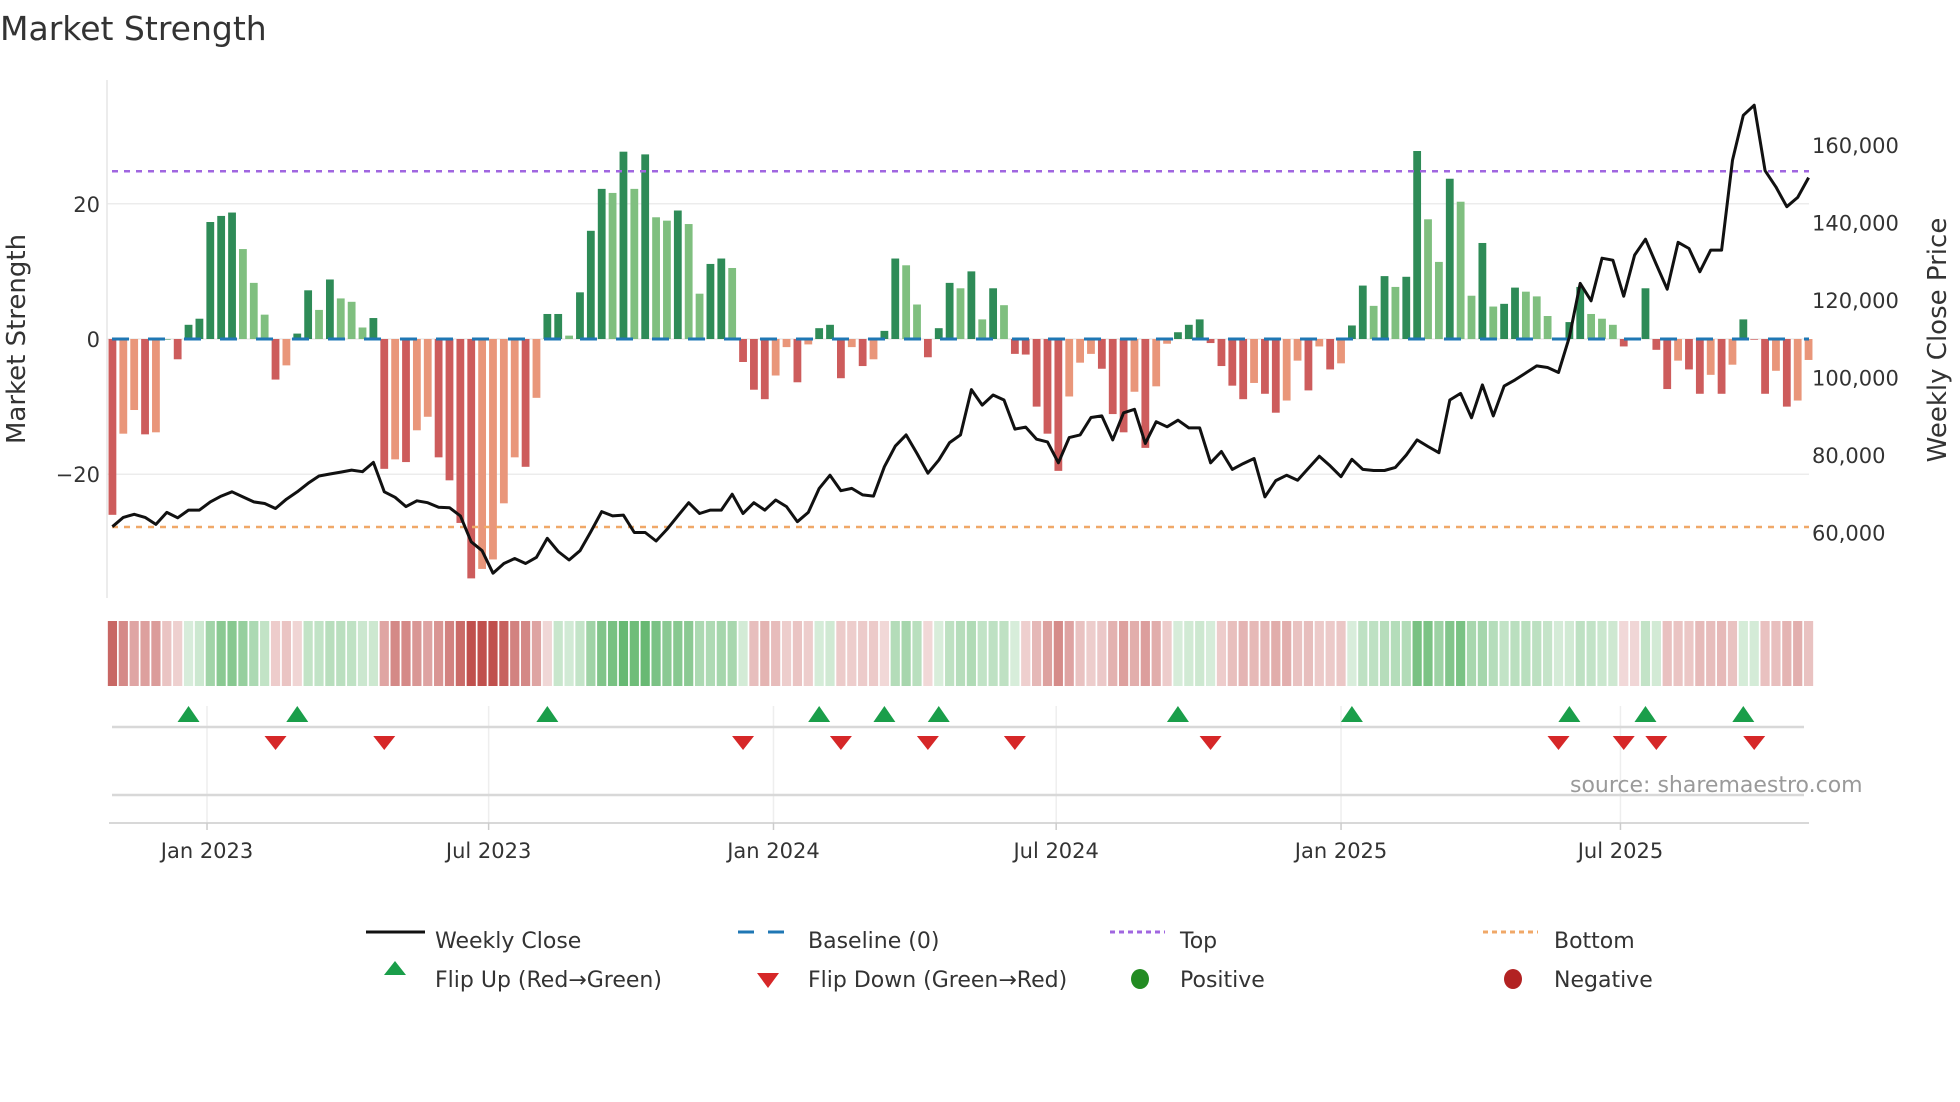 Image resolution: width=1960 pixels, height=1102 pixels. What do you see at coordinates (487, 851) in the screenshot?
I see `x-tick-label: Jul 2023` at bounding box center [487, 851].